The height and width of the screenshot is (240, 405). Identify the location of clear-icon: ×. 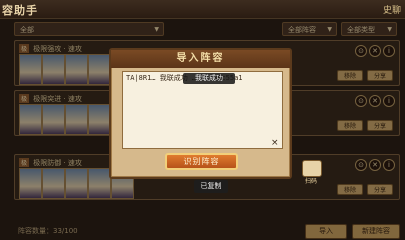
(275, 143).